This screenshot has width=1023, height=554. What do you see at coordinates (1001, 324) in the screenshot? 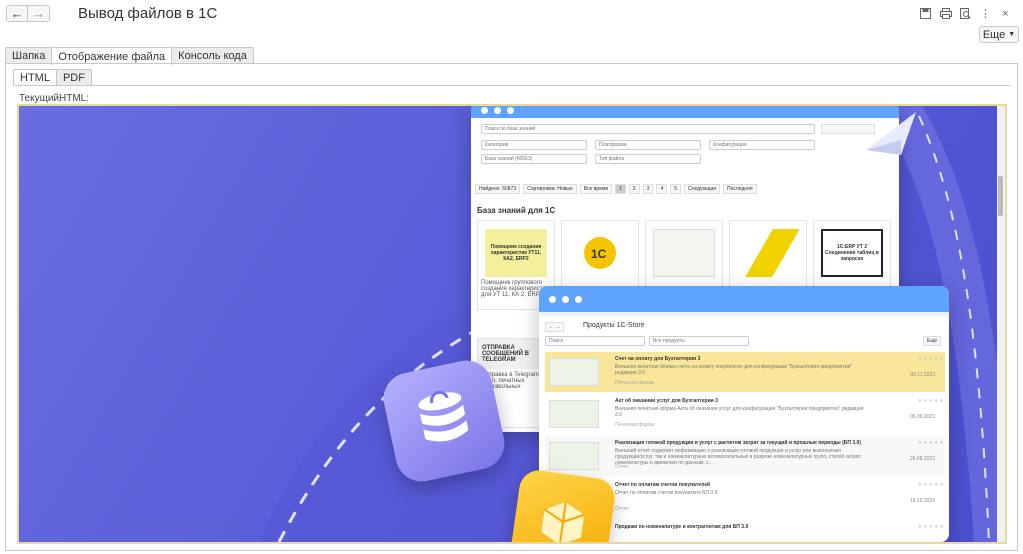
I see `vertical-scrollbar` at bounding box center [1001, 324].